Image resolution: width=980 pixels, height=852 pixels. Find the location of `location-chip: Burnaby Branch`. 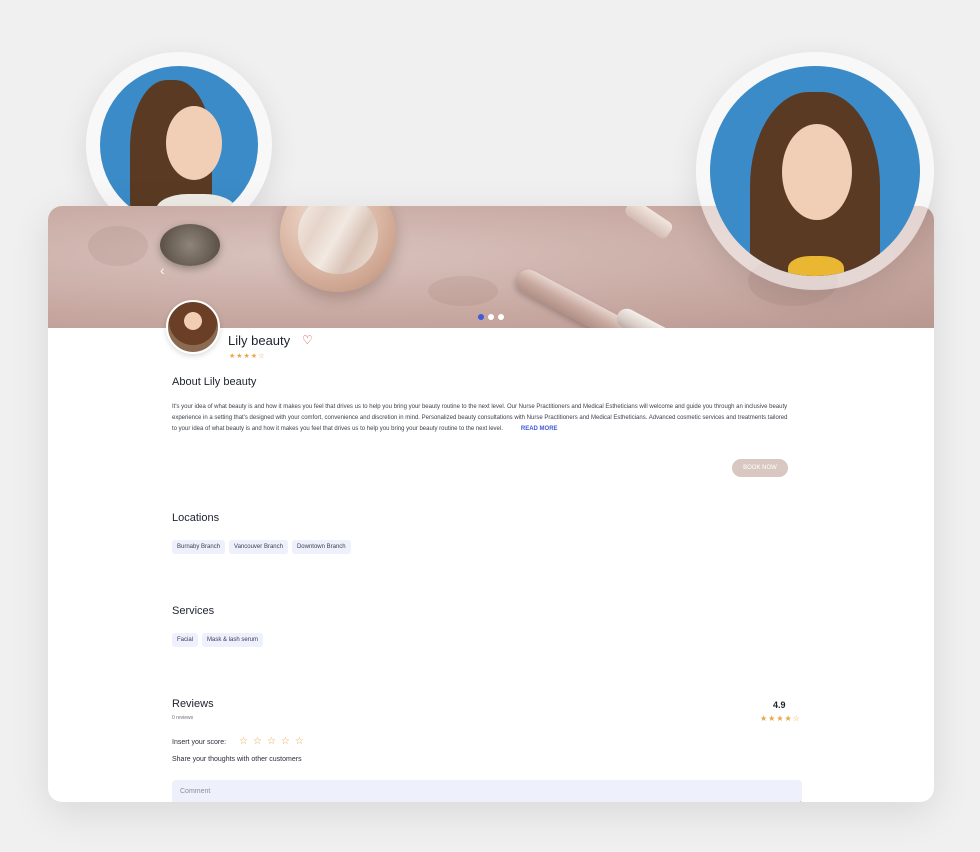

location-chip: Burnaby Branch is located at coordinates (199, 547).